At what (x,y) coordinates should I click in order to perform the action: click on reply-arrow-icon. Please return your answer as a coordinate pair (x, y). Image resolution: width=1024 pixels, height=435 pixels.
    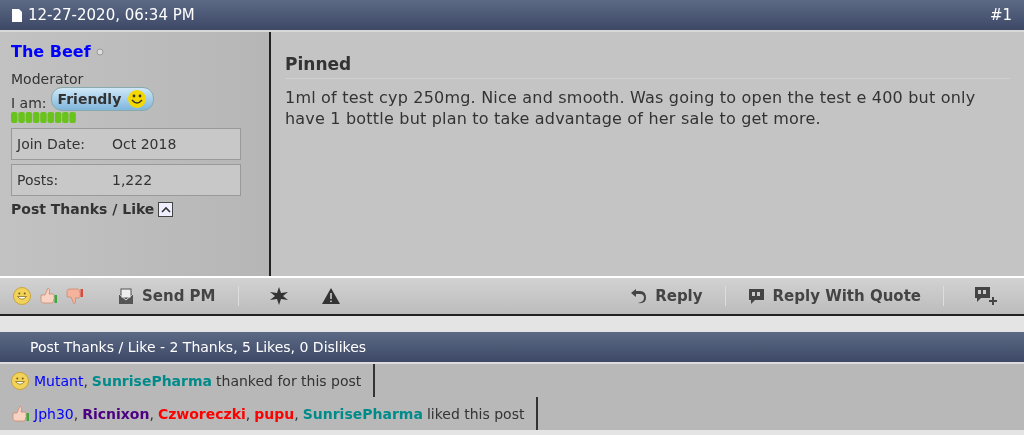
    Looking at the image, I should click on (639, 296).